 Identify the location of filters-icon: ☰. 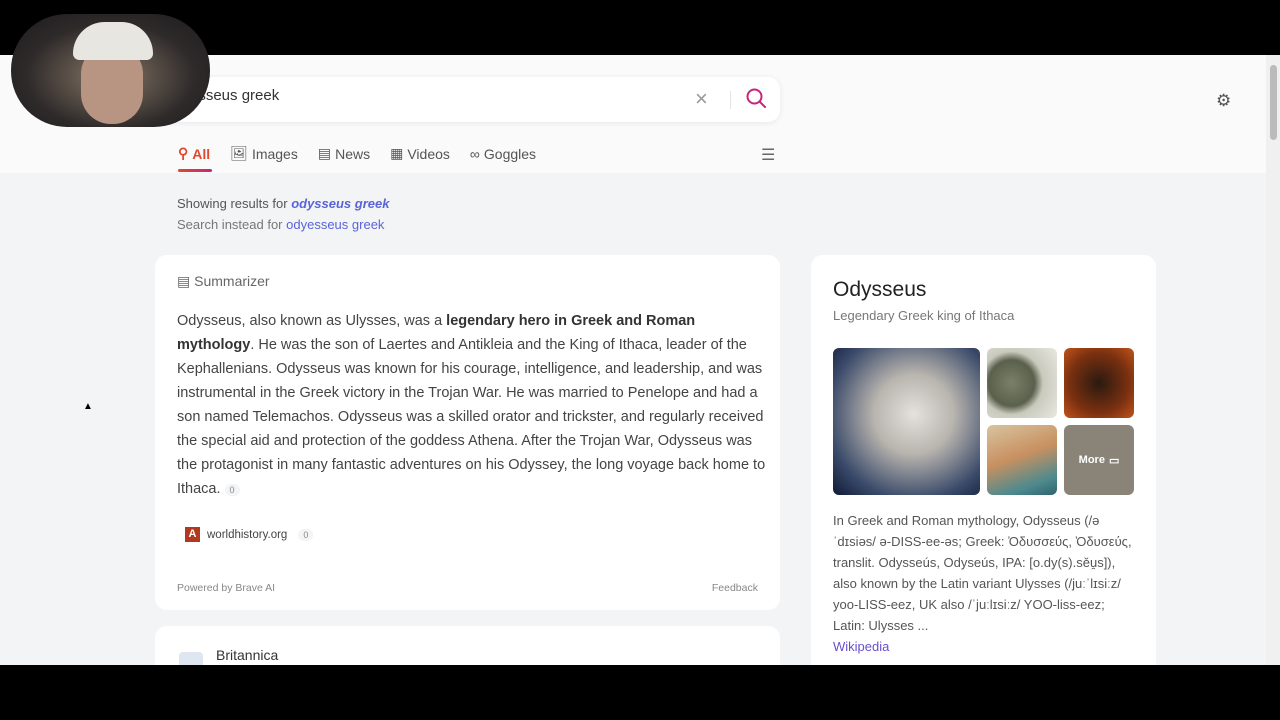
(768, 155).